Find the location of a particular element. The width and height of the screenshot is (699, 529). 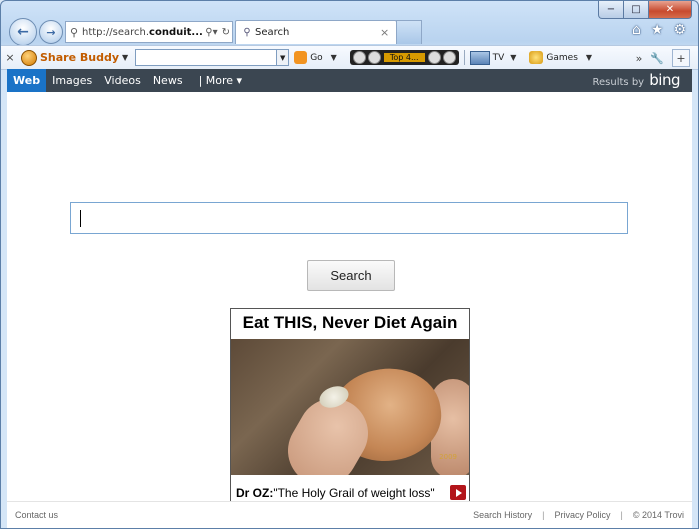

star-icon: ★ is located at coordinates (657, 30).